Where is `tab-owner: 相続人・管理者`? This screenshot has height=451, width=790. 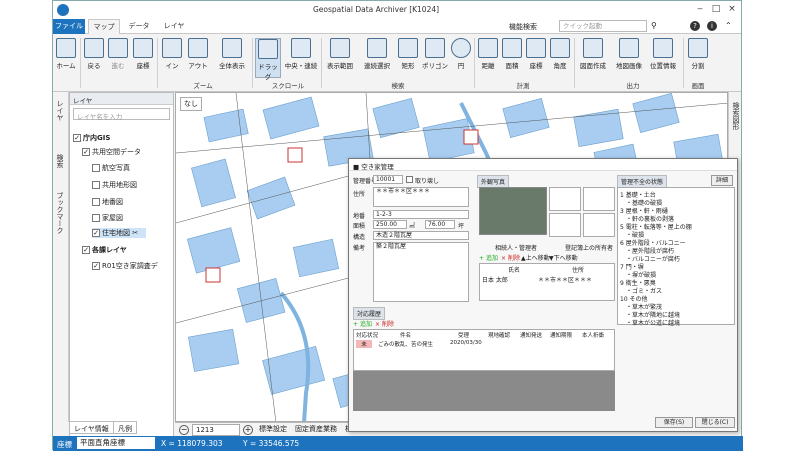 tab-owner: 相続人・管理者 is located at coordinates (516, 247).